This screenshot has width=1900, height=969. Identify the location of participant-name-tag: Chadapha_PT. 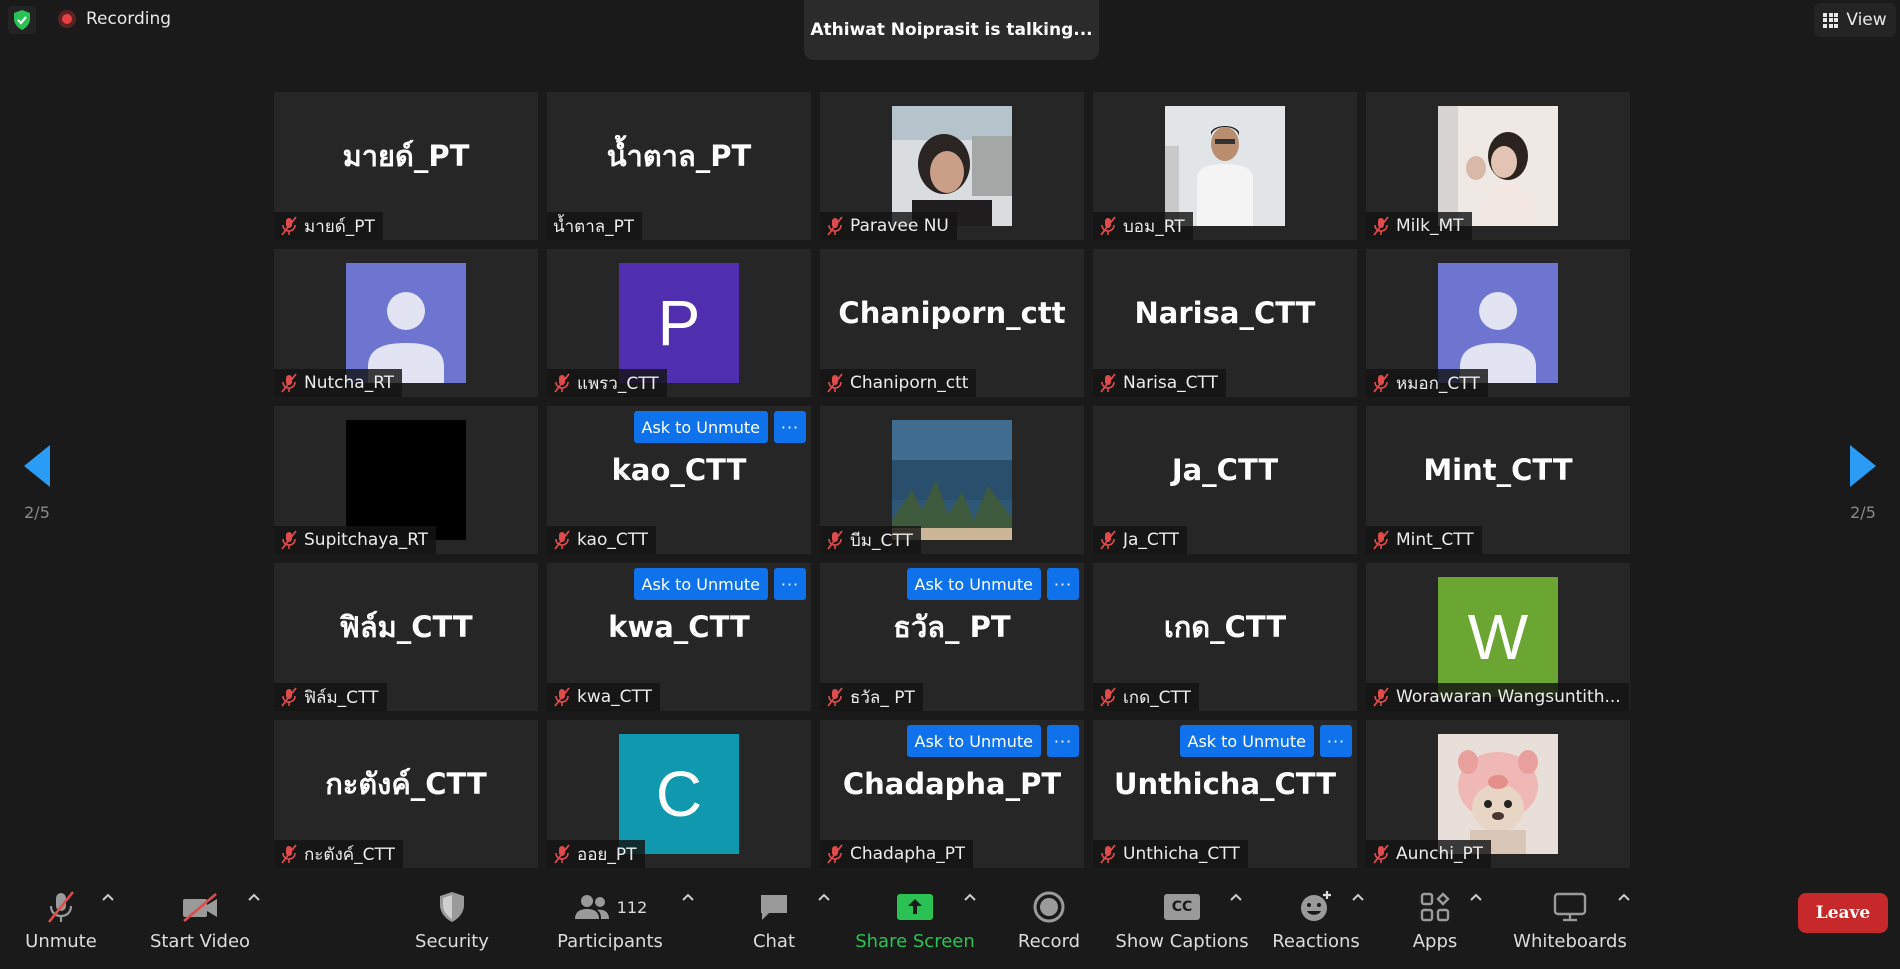
(897, 854).